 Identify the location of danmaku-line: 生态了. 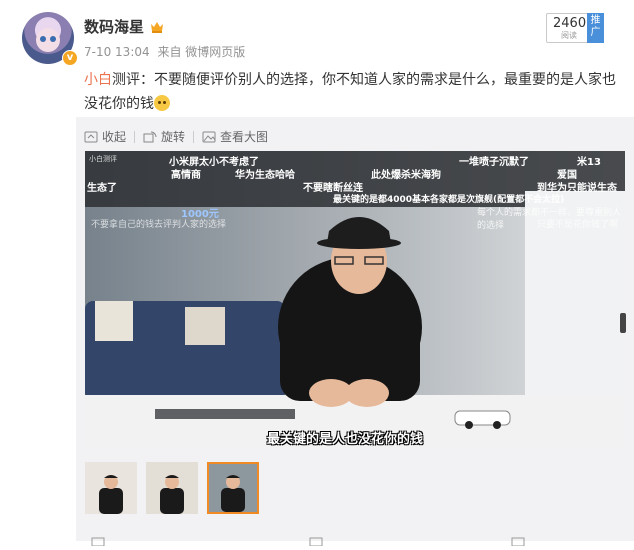
(102, 188).